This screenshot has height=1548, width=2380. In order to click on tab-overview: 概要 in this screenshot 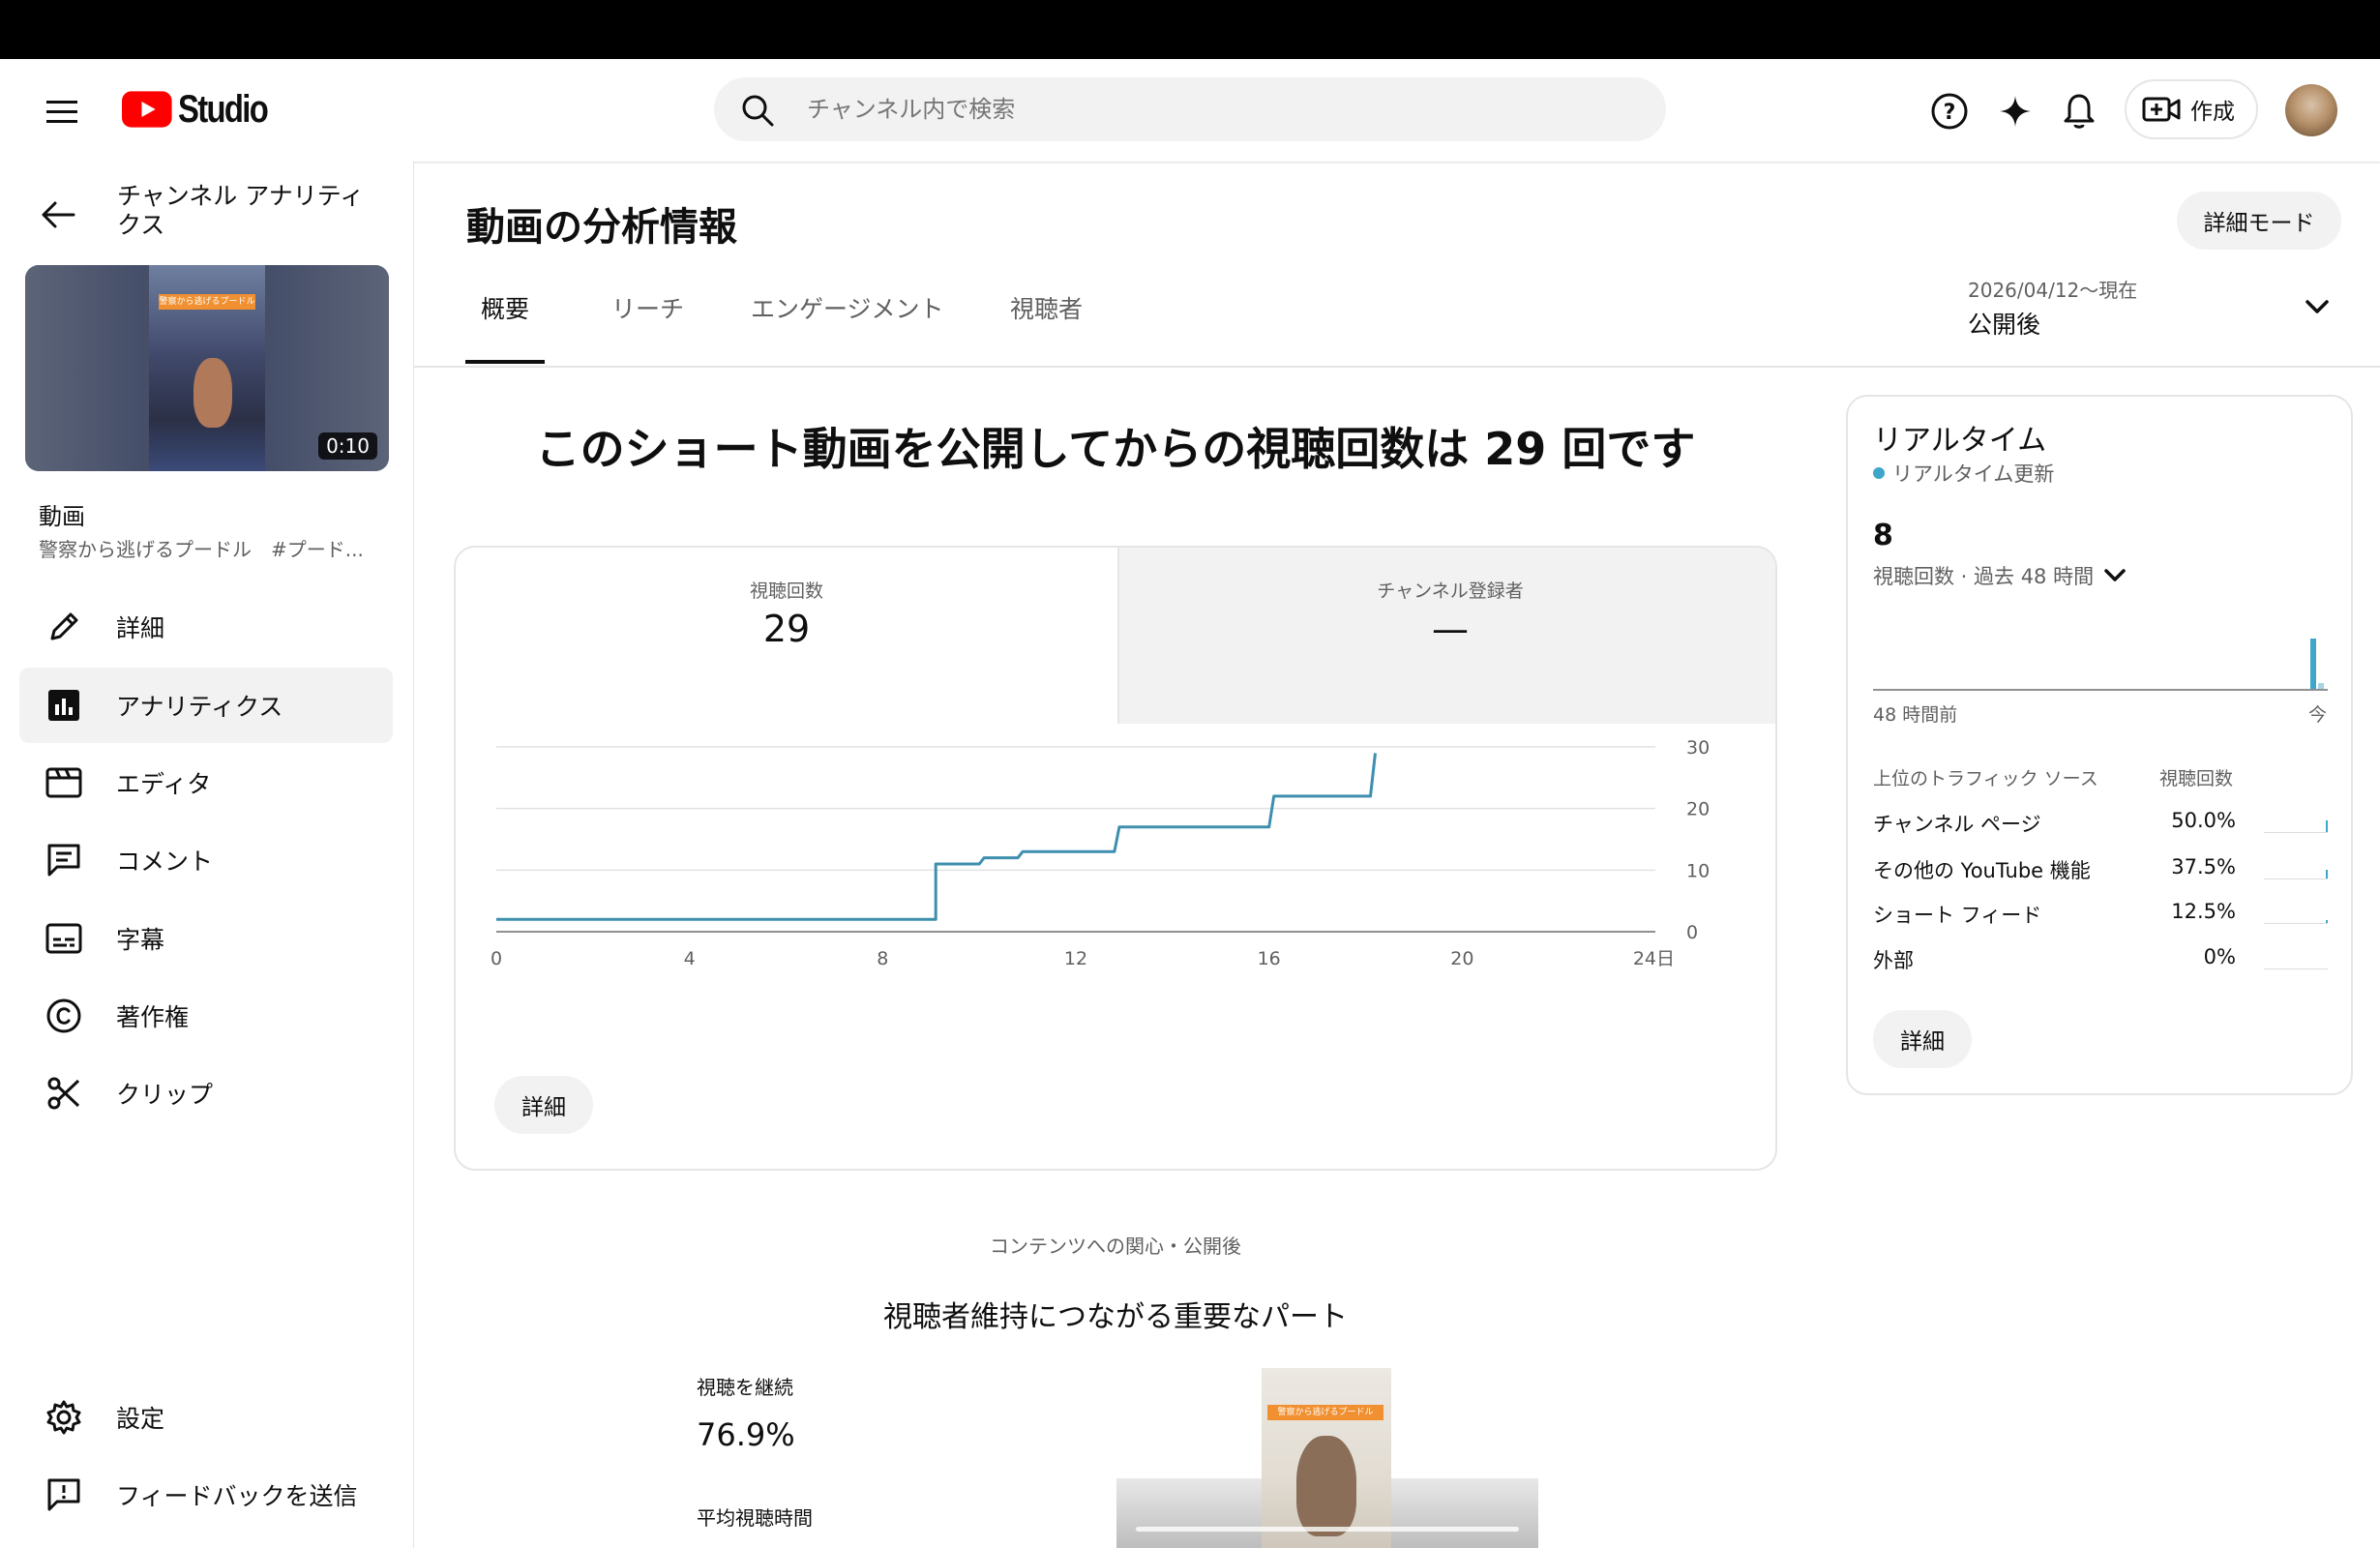, I will do `click(505, 307)`.